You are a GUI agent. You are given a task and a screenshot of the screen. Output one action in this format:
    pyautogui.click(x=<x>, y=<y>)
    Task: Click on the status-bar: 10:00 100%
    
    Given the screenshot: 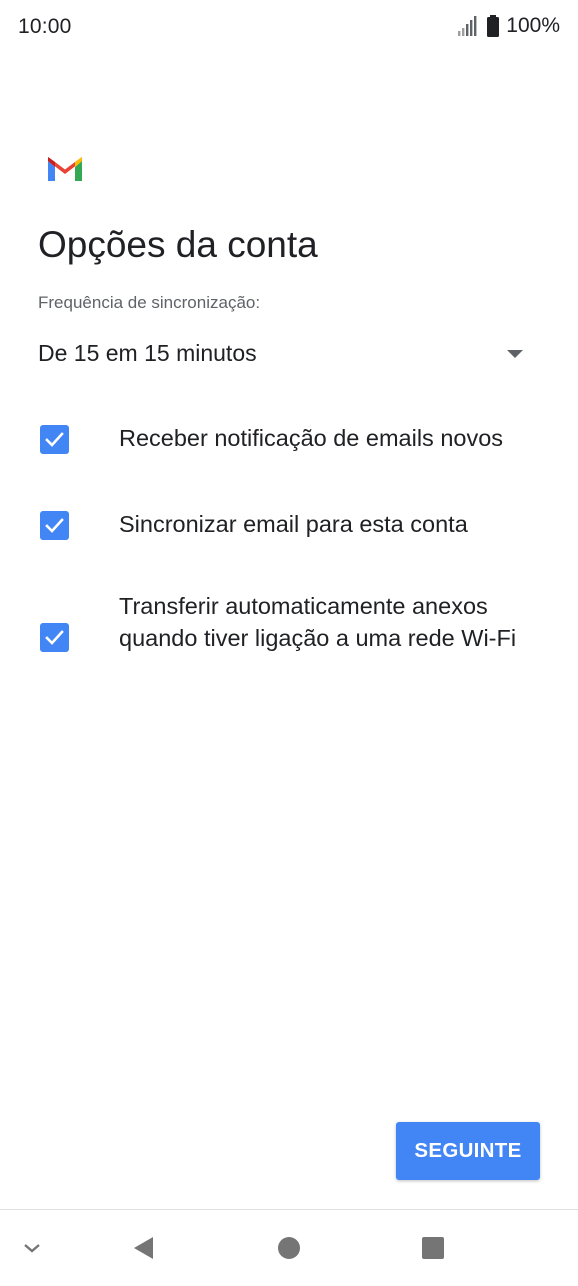 What is the action you would take?
    pyautogui.click(x=289, y=28)
    